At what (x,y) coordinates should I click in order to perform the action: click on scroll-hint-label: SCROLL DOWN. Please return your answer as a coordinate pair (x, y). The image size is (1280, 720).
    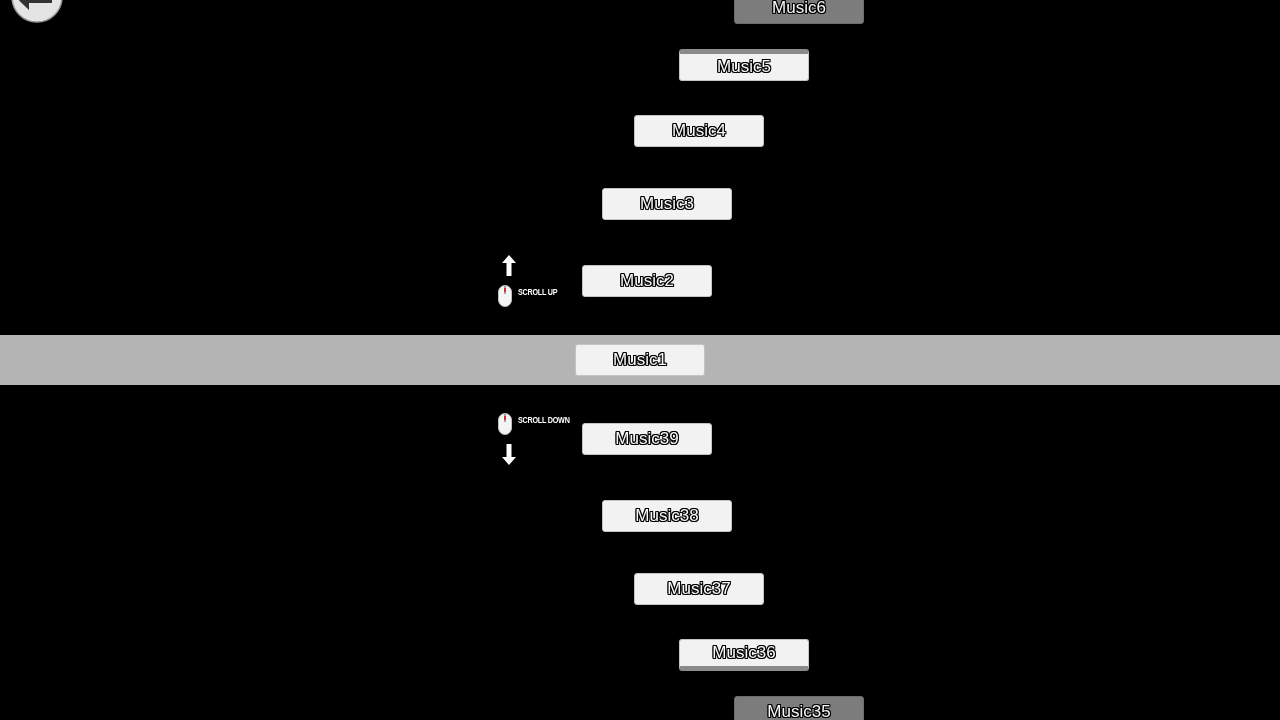
    Looking at the image, I should click on (544, 420).